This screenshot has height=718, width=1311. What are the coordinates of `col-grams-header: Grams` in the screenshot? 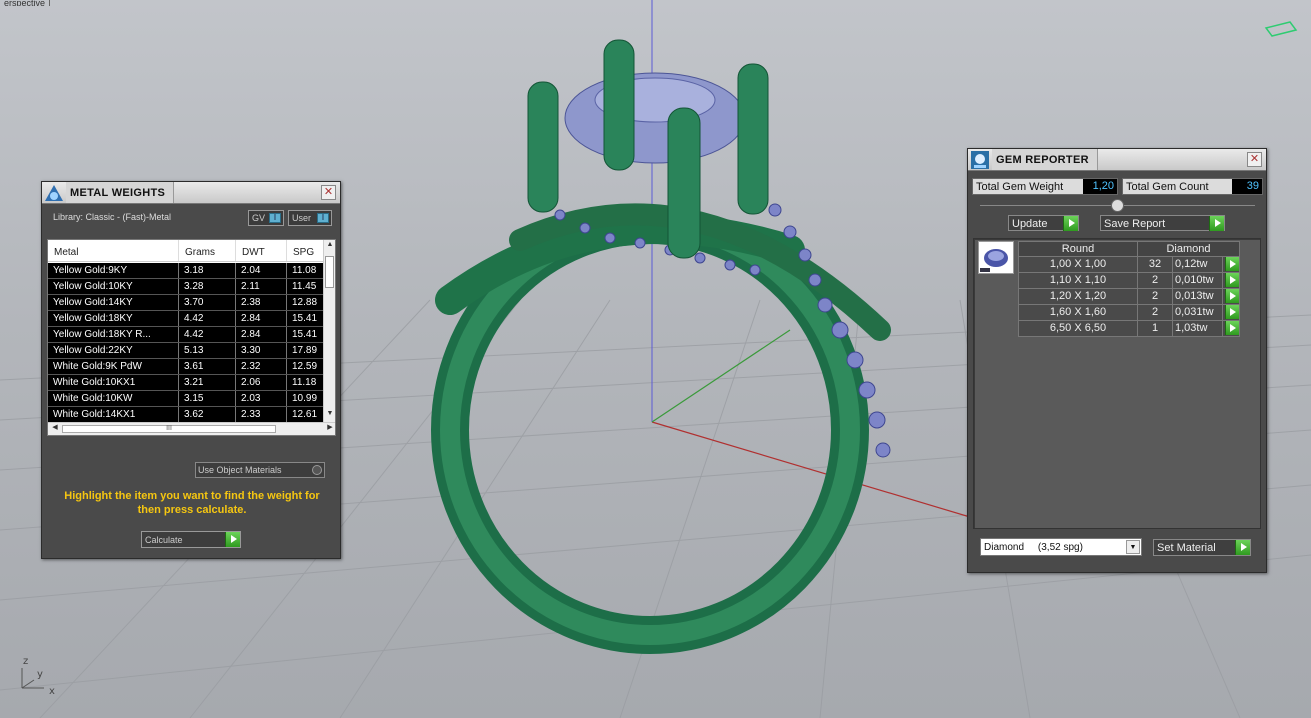 It's located at (207, 250).